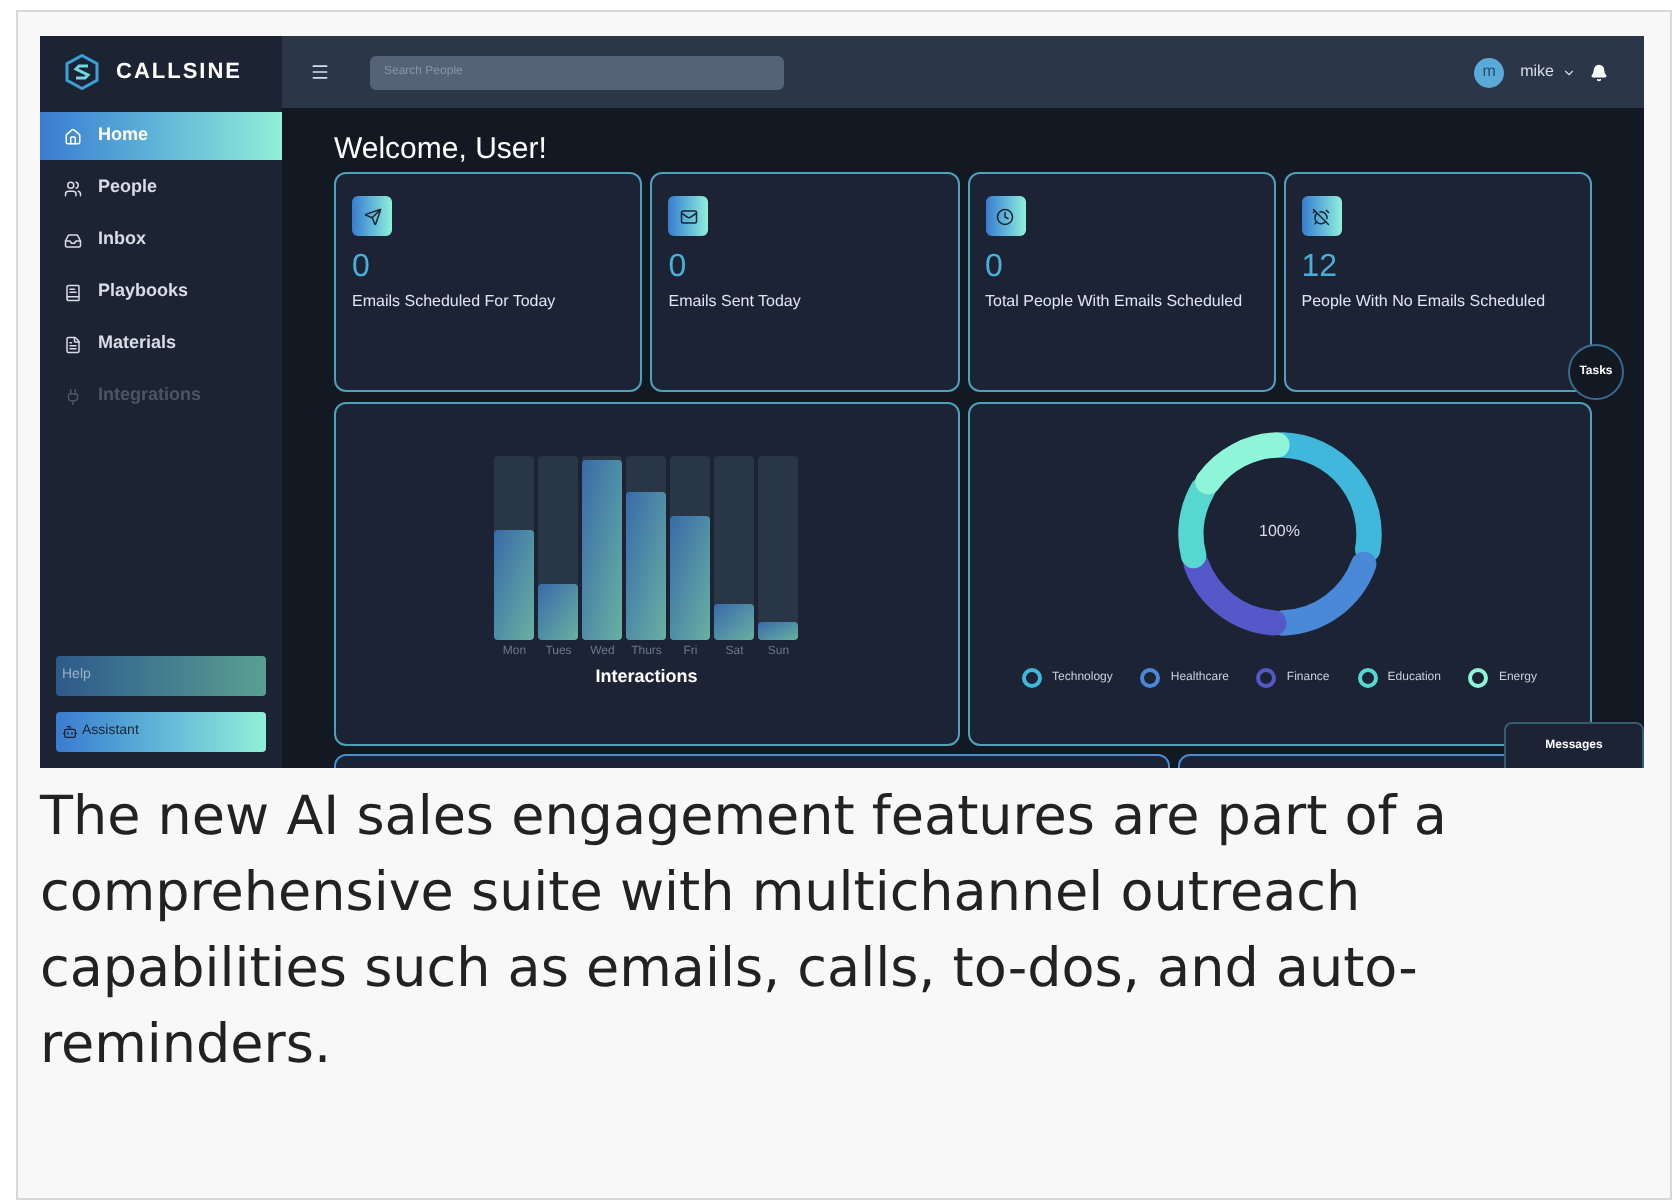  Describe the element at coordinates (73, 136) in the screenshot. I see `house-icon` at that location.